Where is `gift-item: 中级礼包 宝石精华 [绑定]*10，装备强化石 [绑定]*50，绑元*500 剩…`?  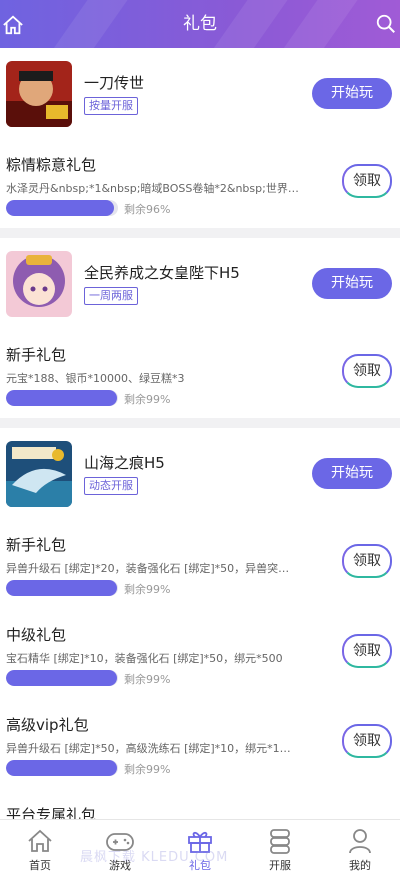 gift-item: 中级礼包 宝石精华 [绑定]*10，装备强化石 [绑定]*50，绑元*500 剩… is located at coordinates (200, 653).